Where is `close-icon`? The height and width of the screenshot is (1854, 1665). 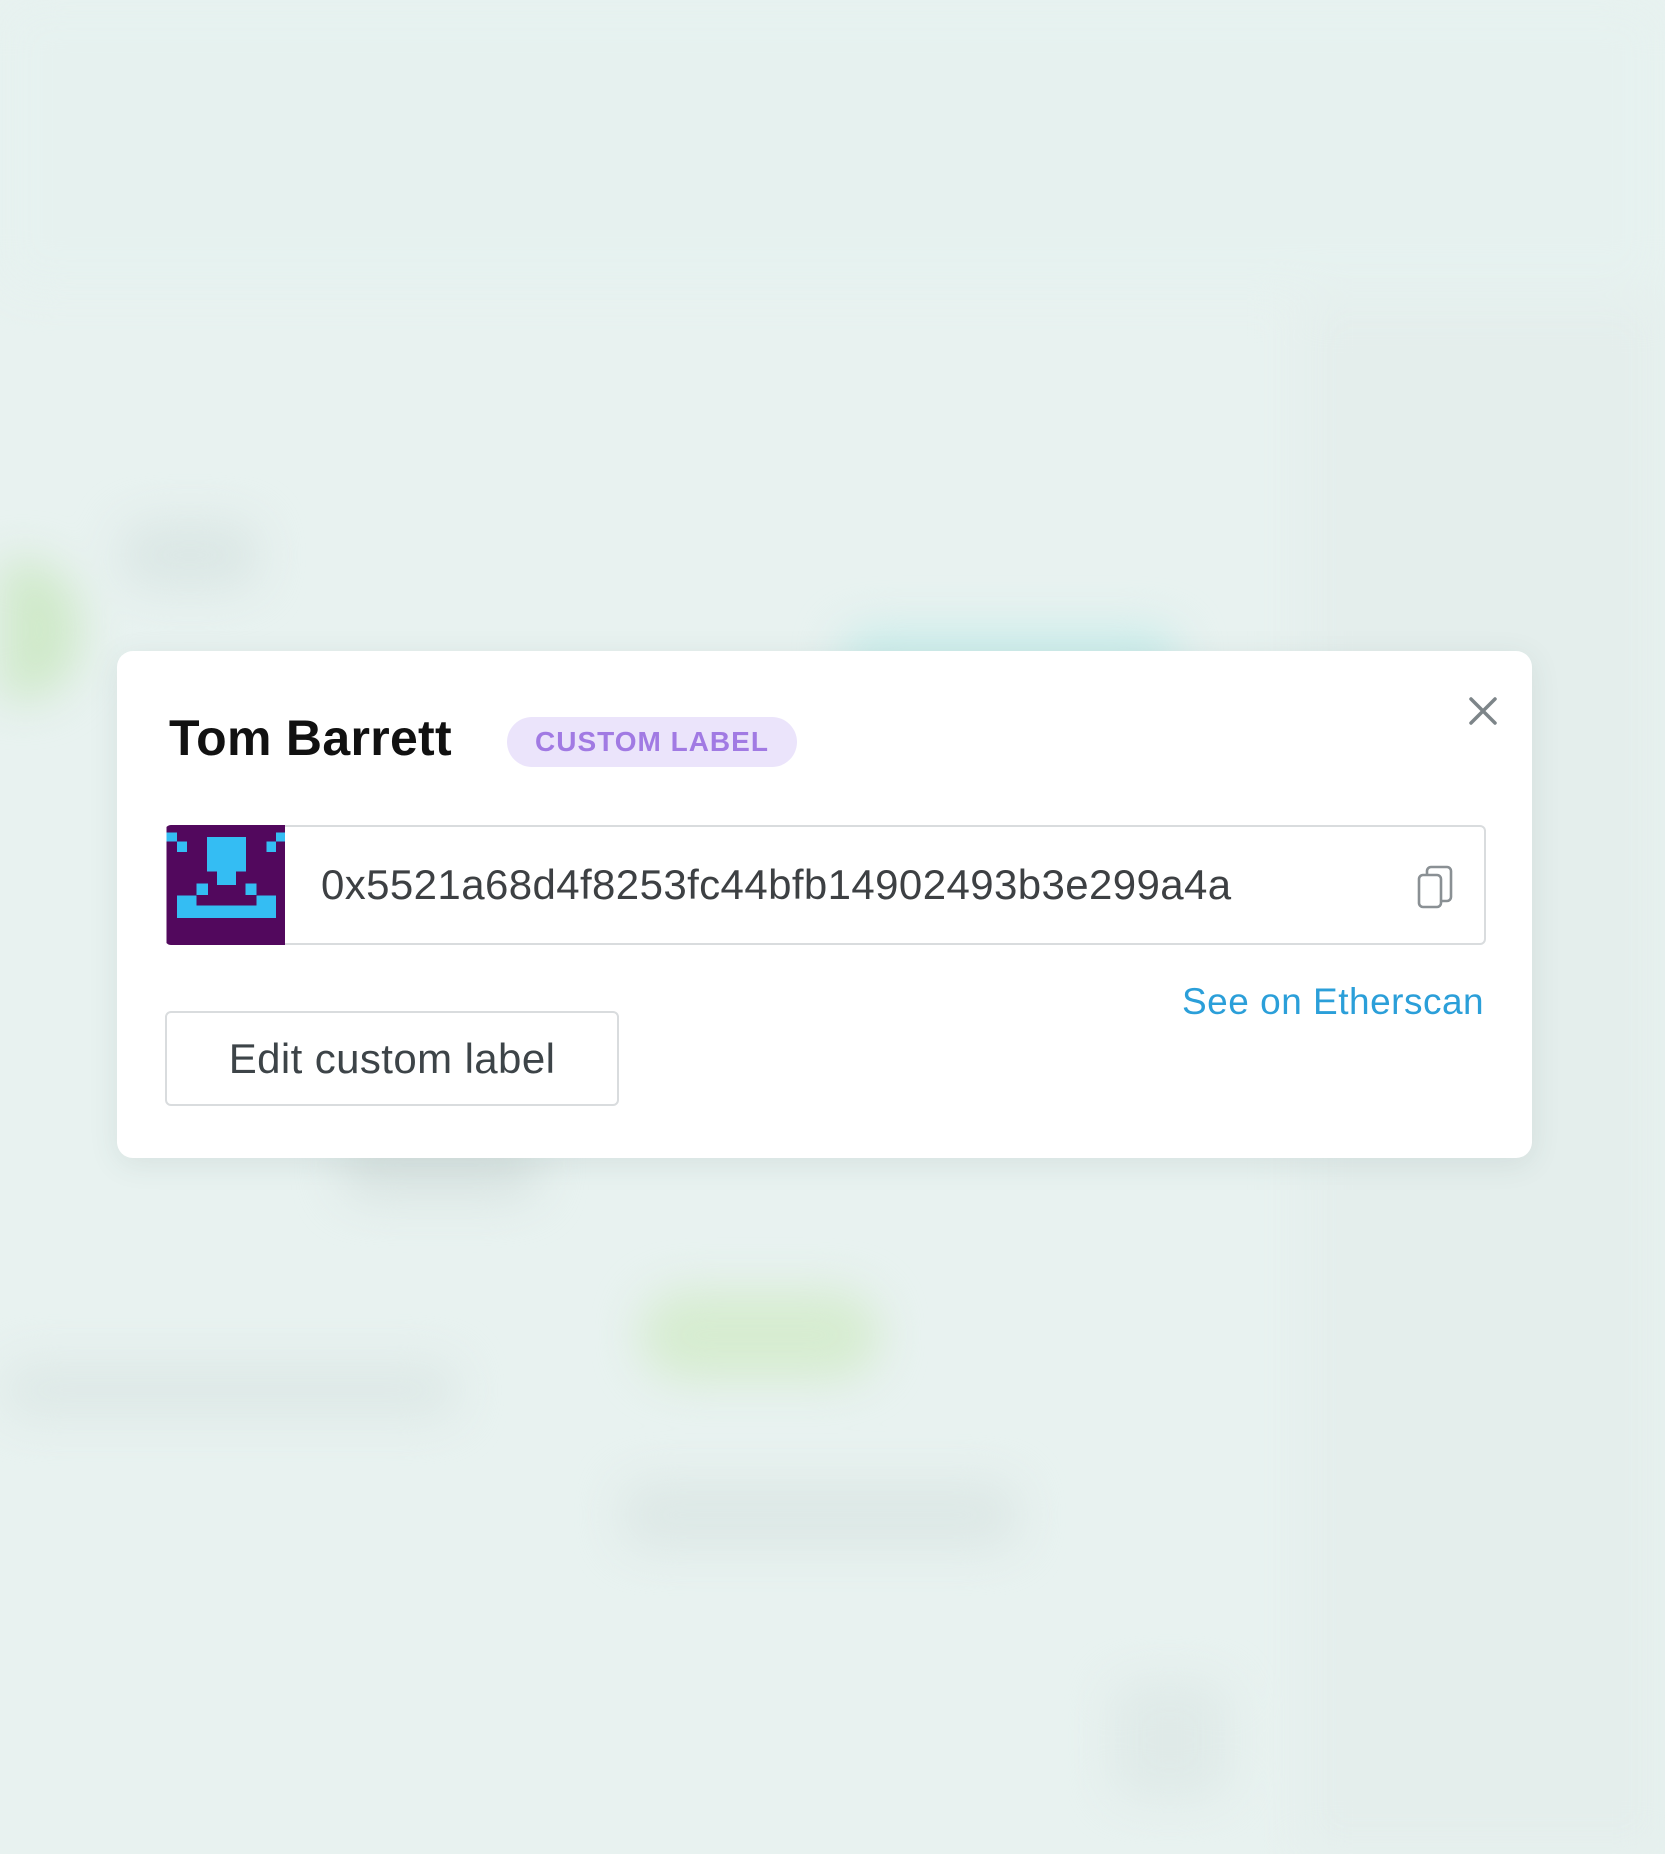 close-icon is located at coordinates (1483, 711).